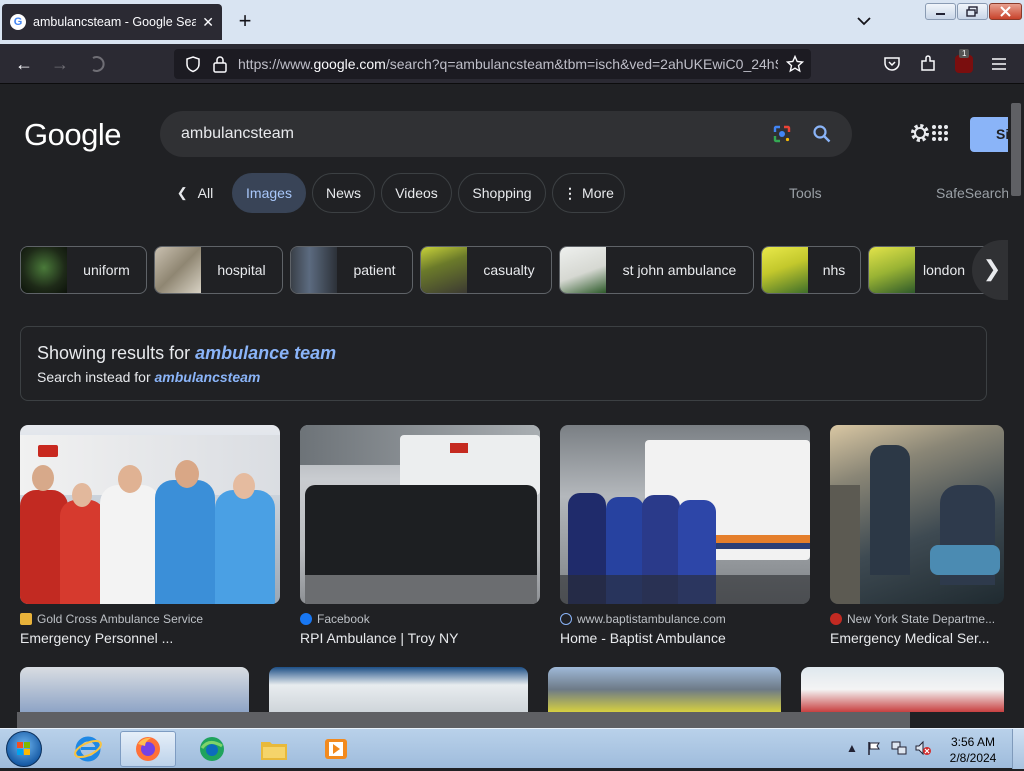 The height and width of the screenshot is (771, 1024). What do you see at coordinates (148, 749) in the screenshot?
I see `taskbar-firefox` at bounding box center [148, 749].